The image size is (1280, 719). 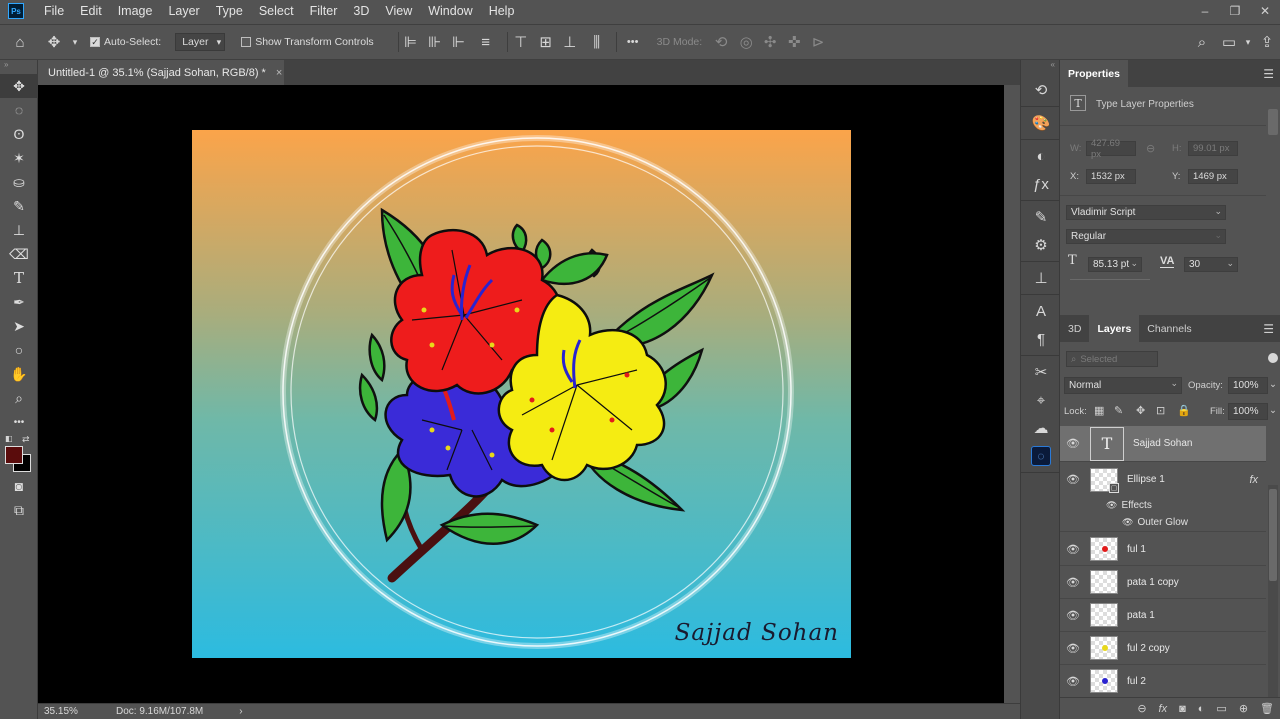 What do you see at coordinates (770, 42) in the screenshot?
I see `3d-drag-icon: ✣` at bounding box center [770, 42].